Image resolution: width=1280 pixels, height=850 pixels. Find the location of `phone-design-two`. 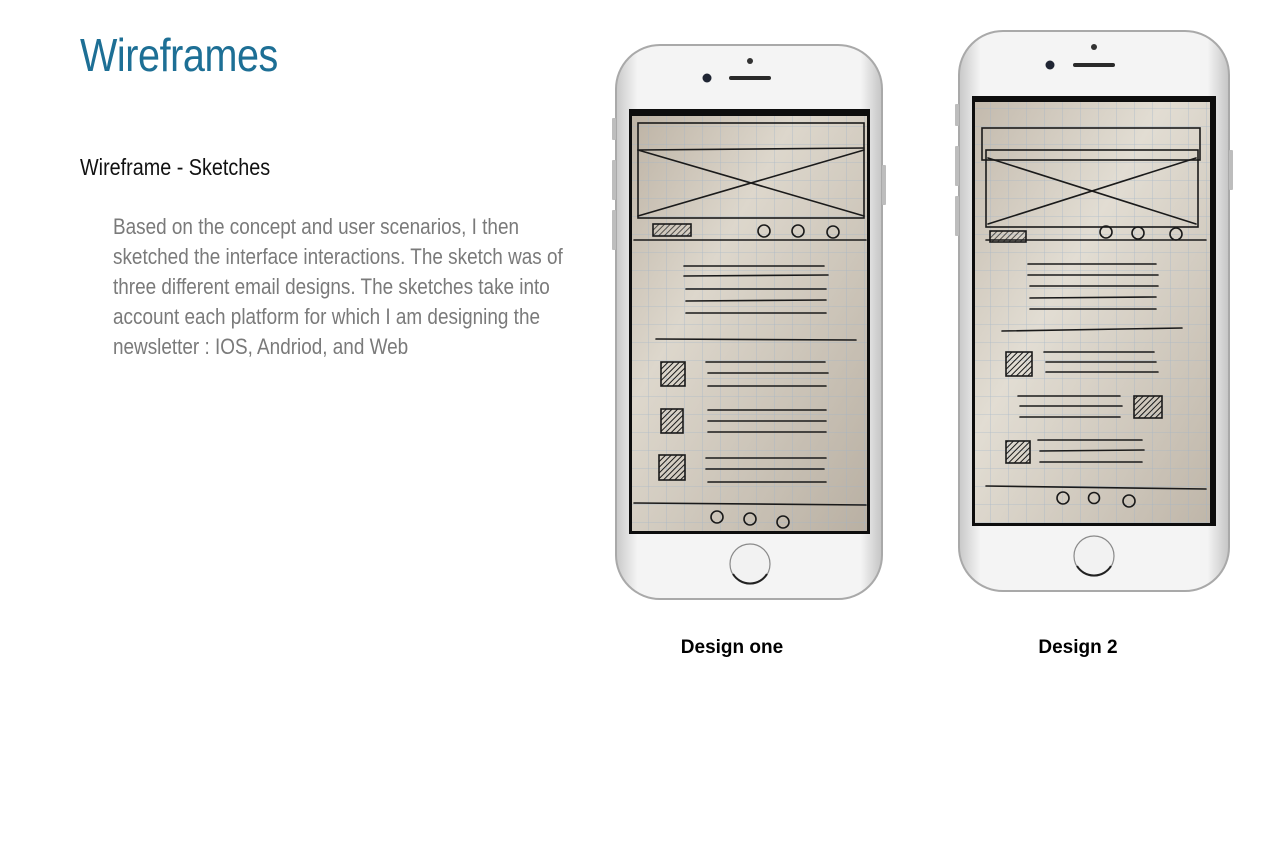

phone-design-two is located at coordinates (1094, 311).